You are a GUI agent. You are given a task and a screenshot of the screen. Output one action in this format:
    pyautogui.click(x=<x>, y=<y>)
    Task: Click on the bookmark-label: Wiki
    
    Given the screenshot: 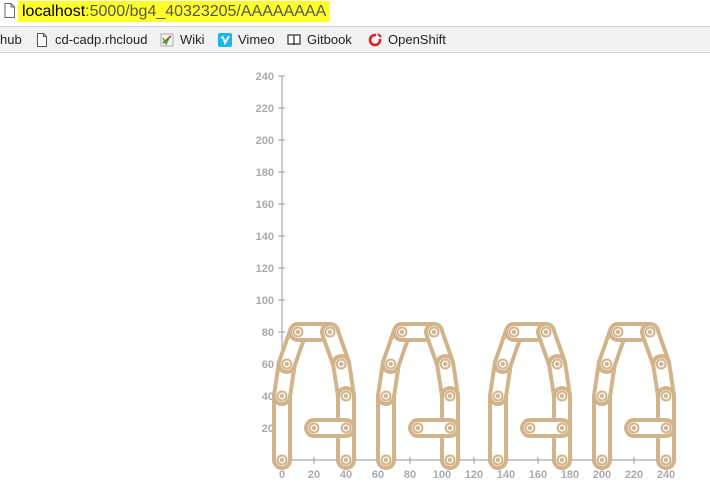 What is the action you would take?
    pyautogui.click(x=192, y=39)
    